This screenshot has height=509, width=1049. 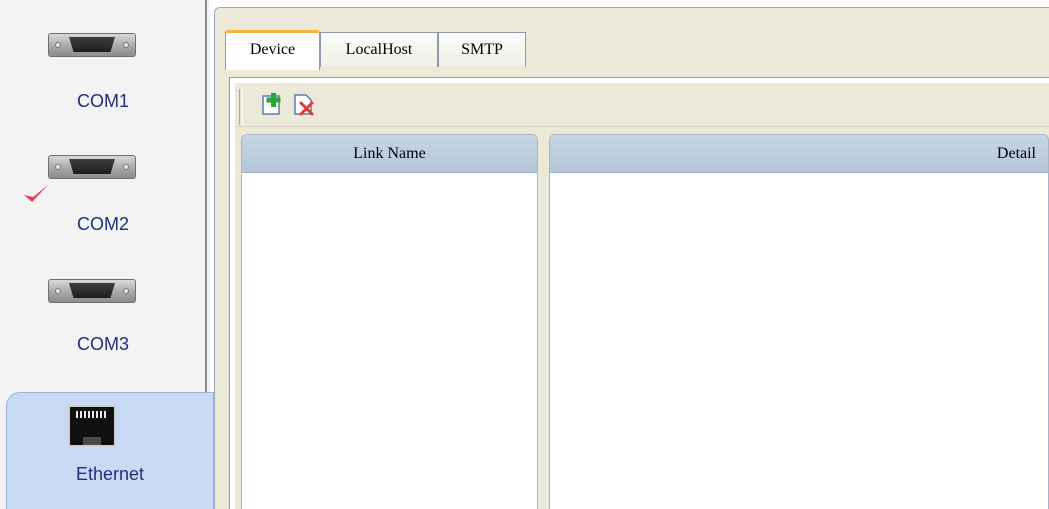 What do you see at coordinates (103, 59) in the screenshot?
I see `port-com1: COM1` at bounding box center [103, 59].